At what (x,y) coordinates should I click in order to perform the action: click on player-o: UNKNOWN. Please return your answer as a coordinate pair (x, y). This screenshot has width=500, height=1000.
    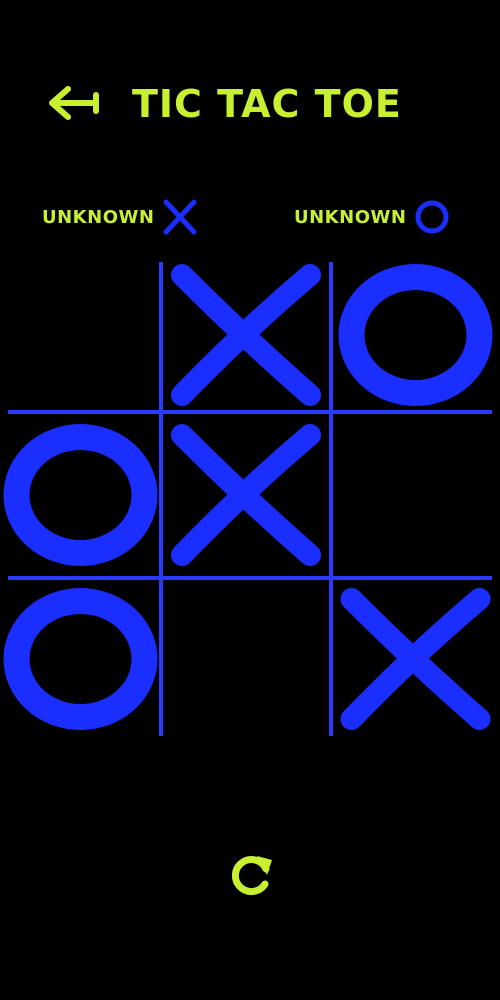
    Looking at the image, I should click on (373, 217).